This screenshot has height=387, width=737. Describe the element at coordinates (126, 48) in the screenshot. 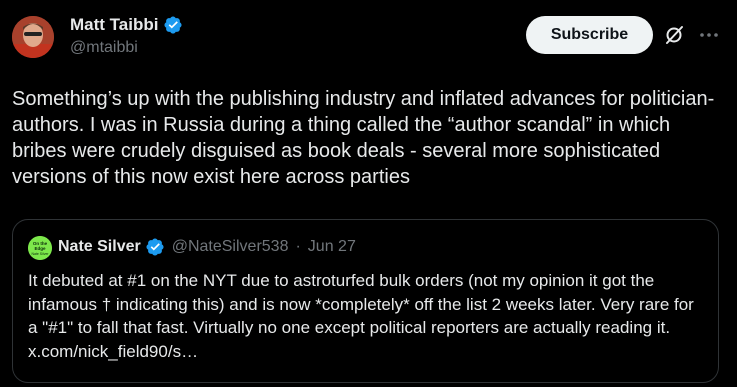

I see `author-handle: @mtaibbi` at that location.